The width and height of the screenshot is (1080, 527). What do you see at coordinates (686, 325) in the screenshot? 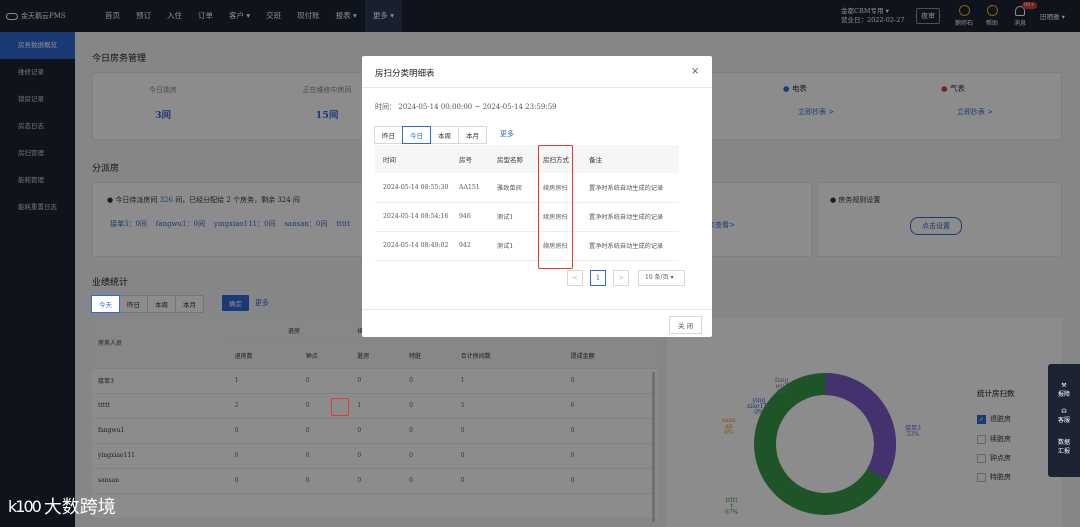
I see `modal-close-button: 关 闭` at bounding box center [686, 325].